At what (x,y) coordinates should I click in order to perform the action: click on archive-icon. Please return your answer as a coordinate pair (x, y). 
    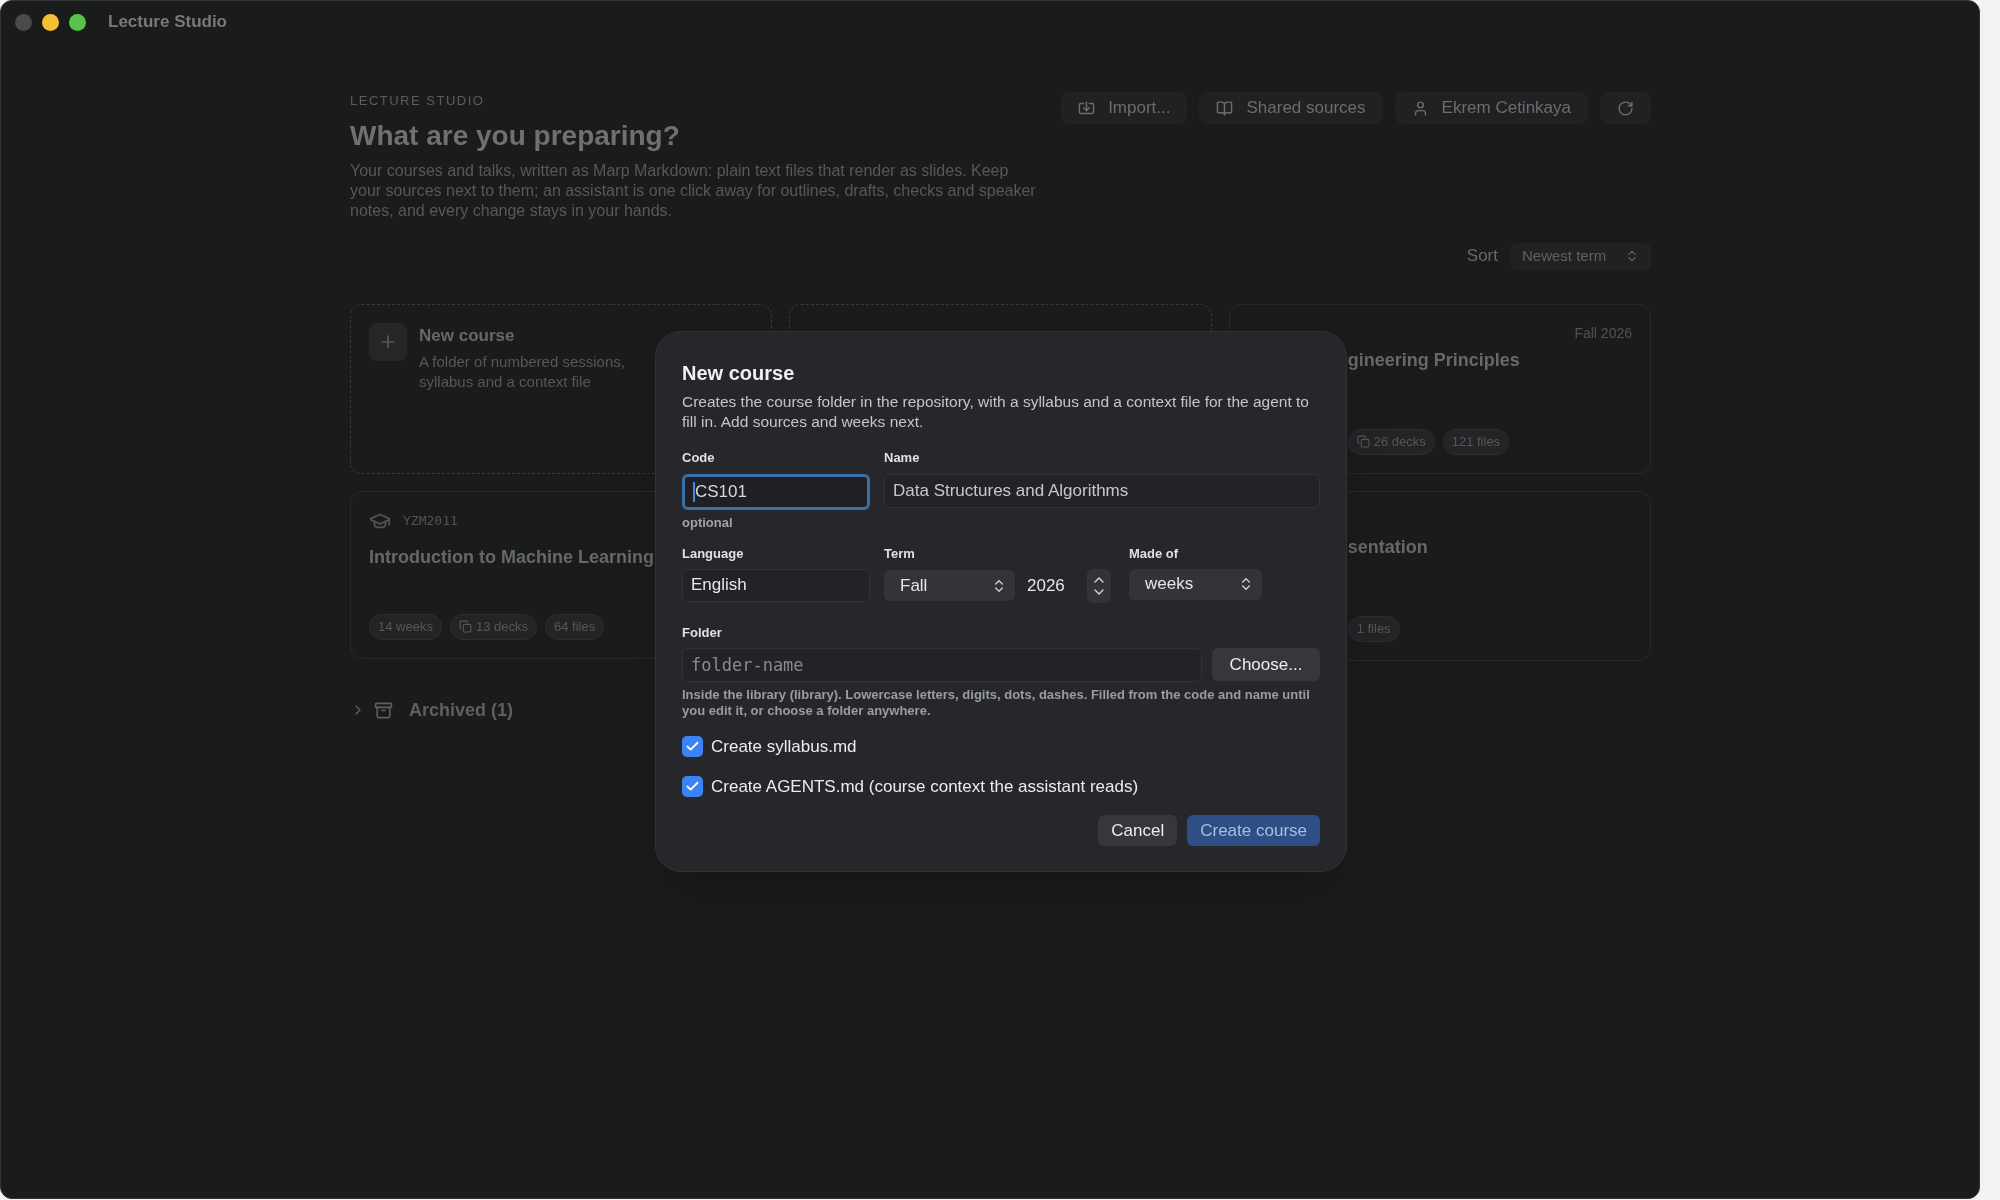
    Looking at the image, I should click on (383, 710).